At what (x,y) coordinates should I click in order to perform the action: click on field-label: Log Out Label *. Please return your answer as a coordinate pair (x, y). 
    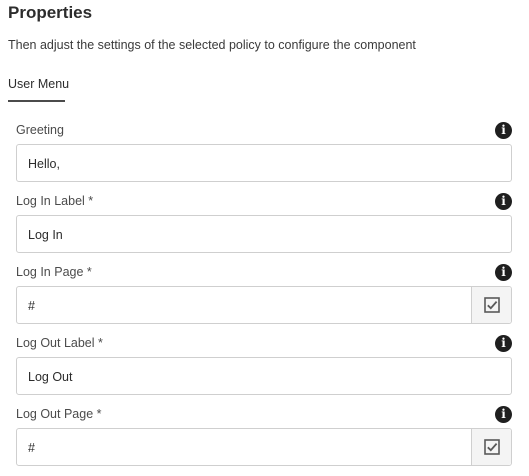
    Looking at the image, I should click on (59, 343).